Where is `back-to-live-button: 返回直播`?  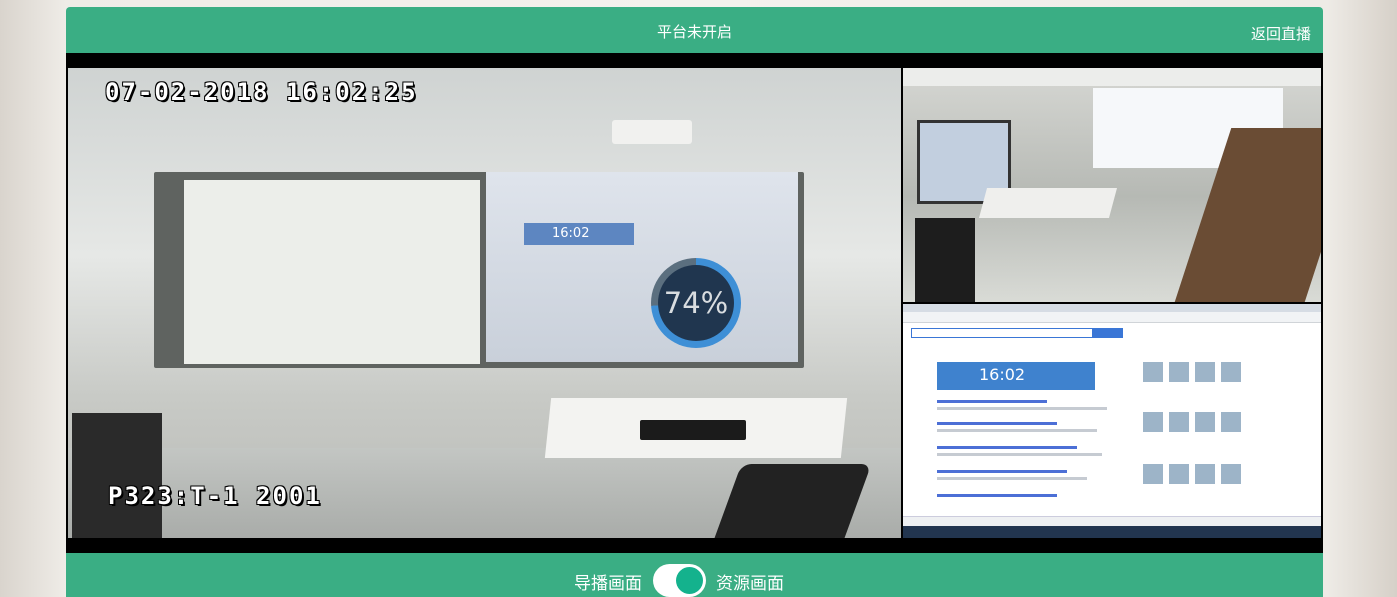 back-to-live-button: 返回直播 is located at coordinates (1281, 33).